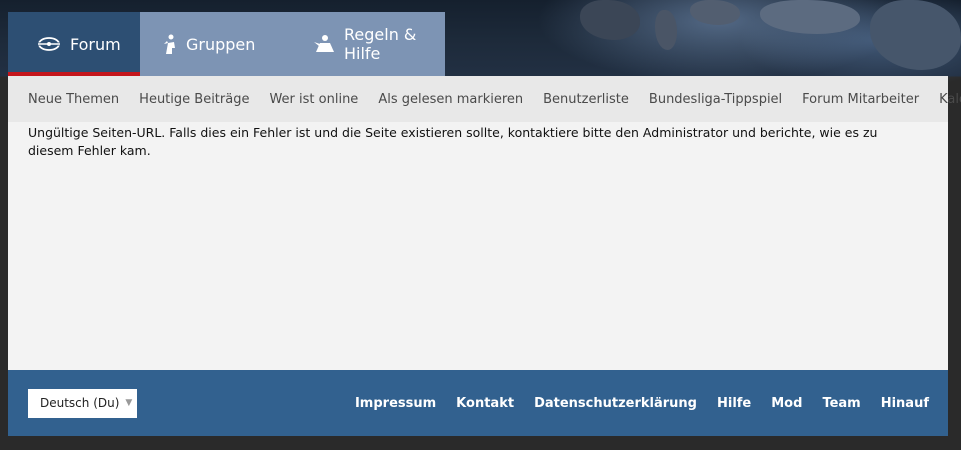 The image size is (961, 450). What do you see at coordinates (380, 44) in the screenshot?
I see `tab-label: Regeln & Hilfe` at bounding box center [380, 44].